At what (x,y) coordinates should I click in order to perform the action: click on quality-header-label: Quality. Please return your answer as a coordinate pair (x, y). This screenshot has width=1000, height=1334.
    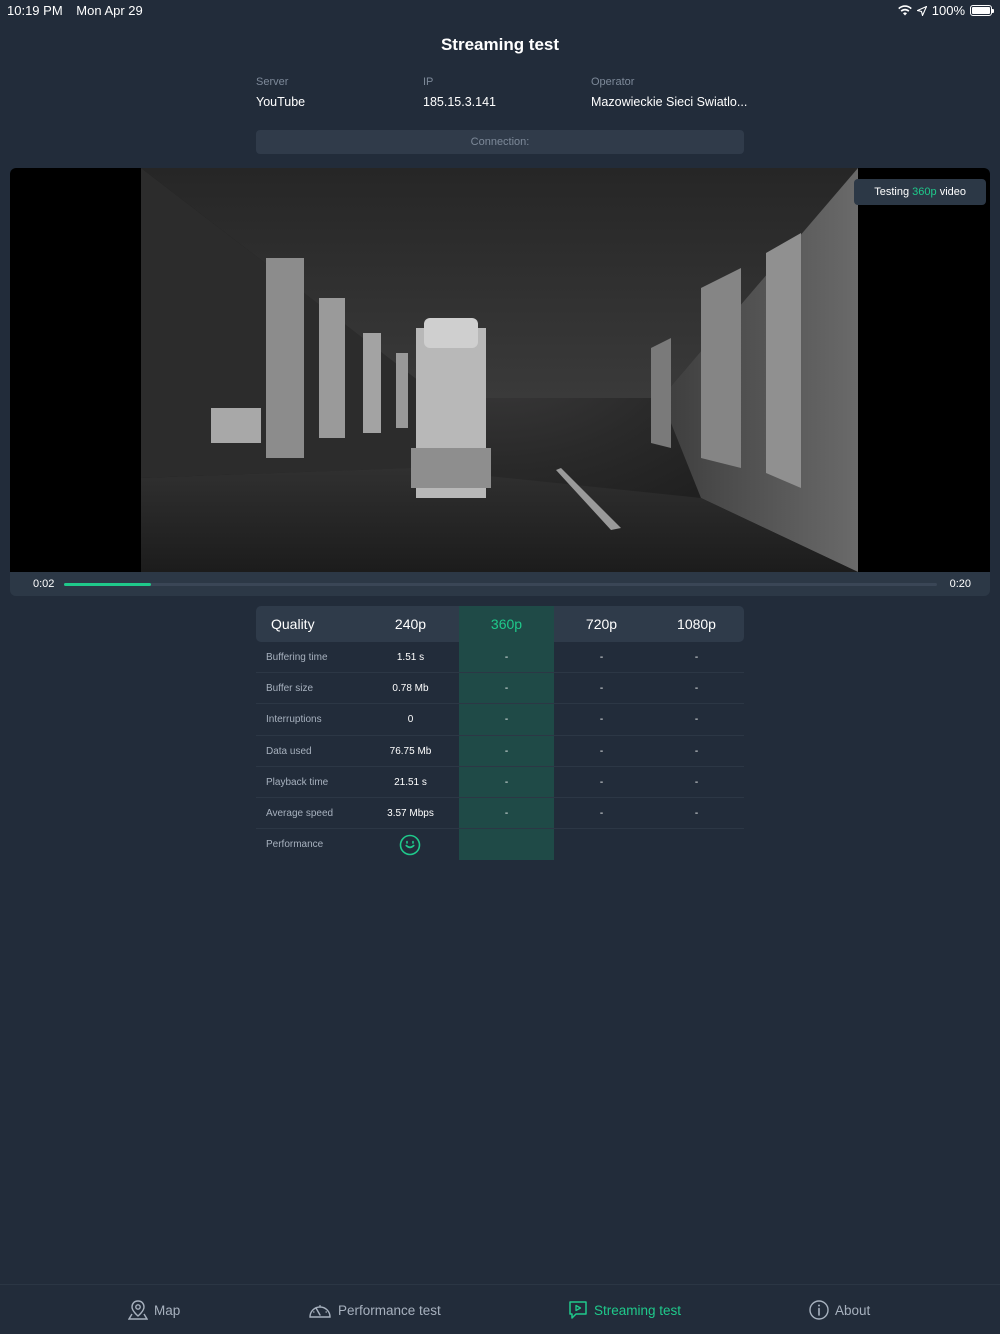
    Looking at the image, I should click on (293, 624).